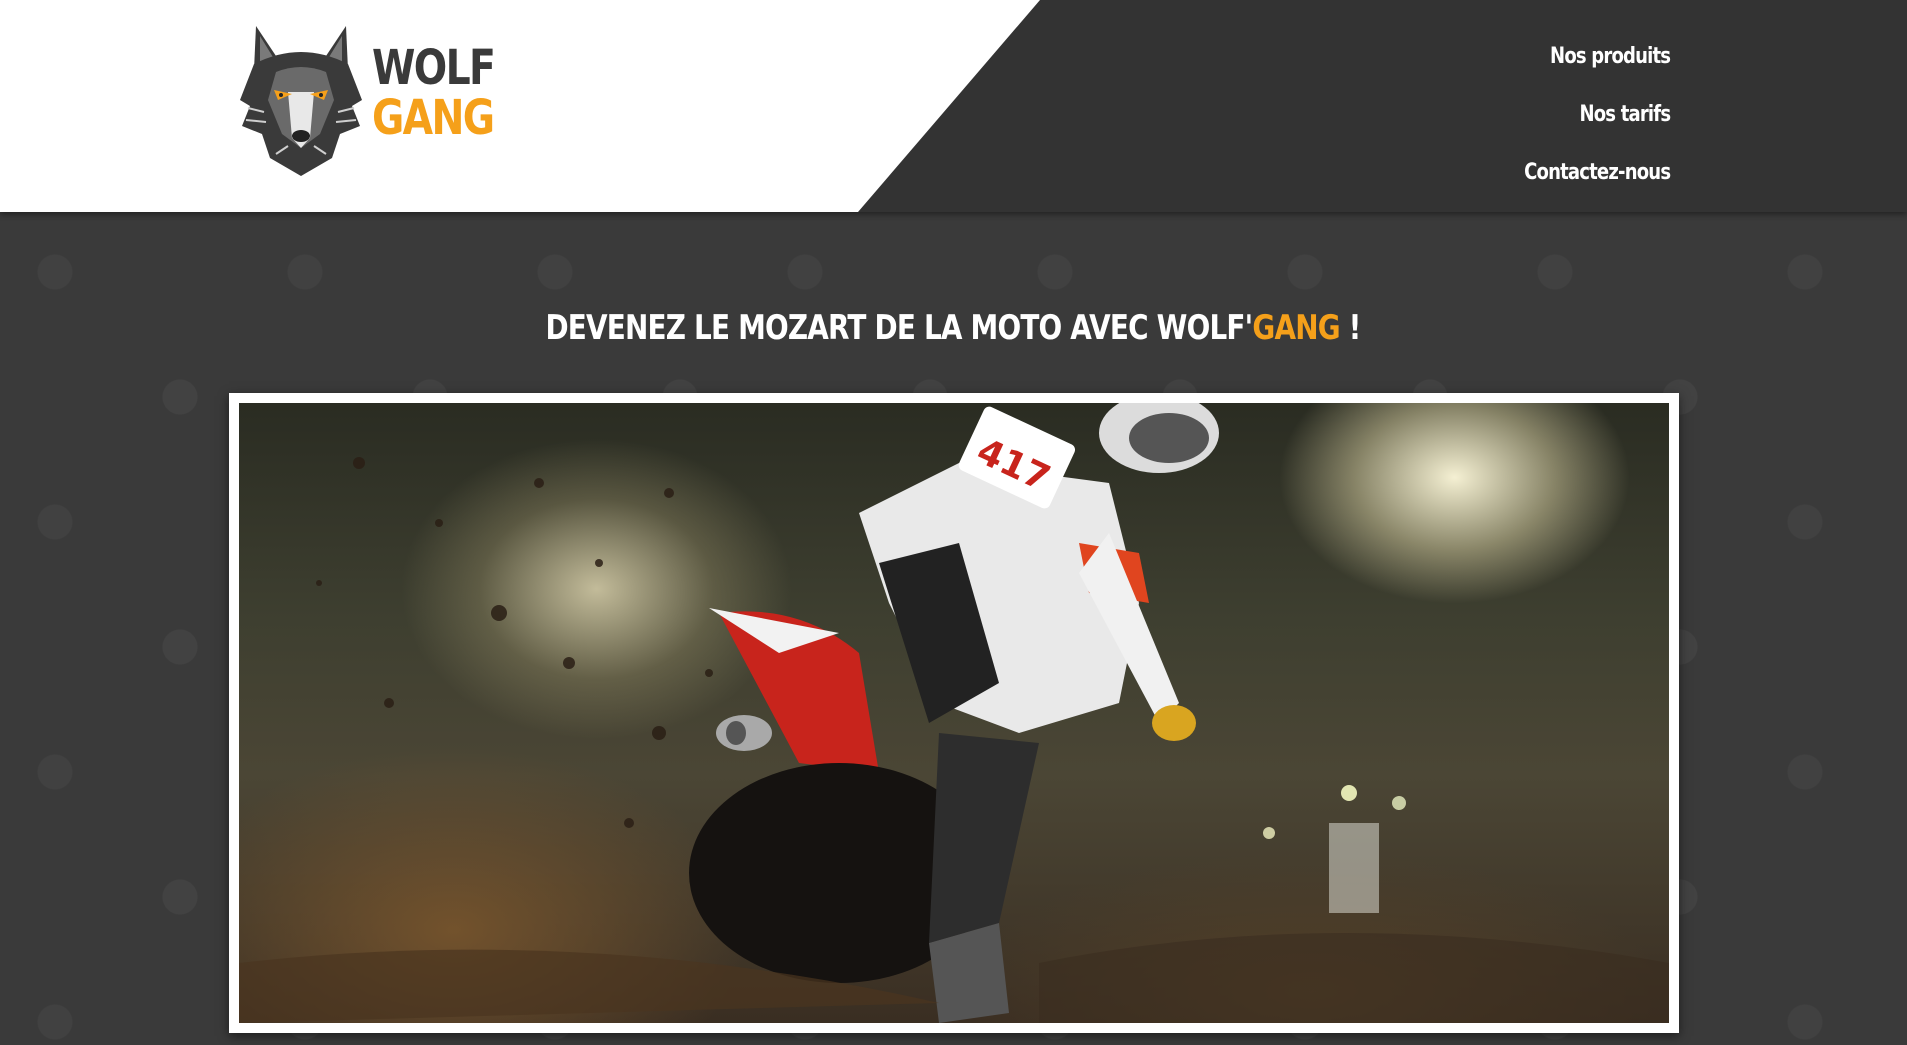  Describe the element at coordinates (433, 118) in the screenshot. I see `logo-text-gang: GANG` at that location.